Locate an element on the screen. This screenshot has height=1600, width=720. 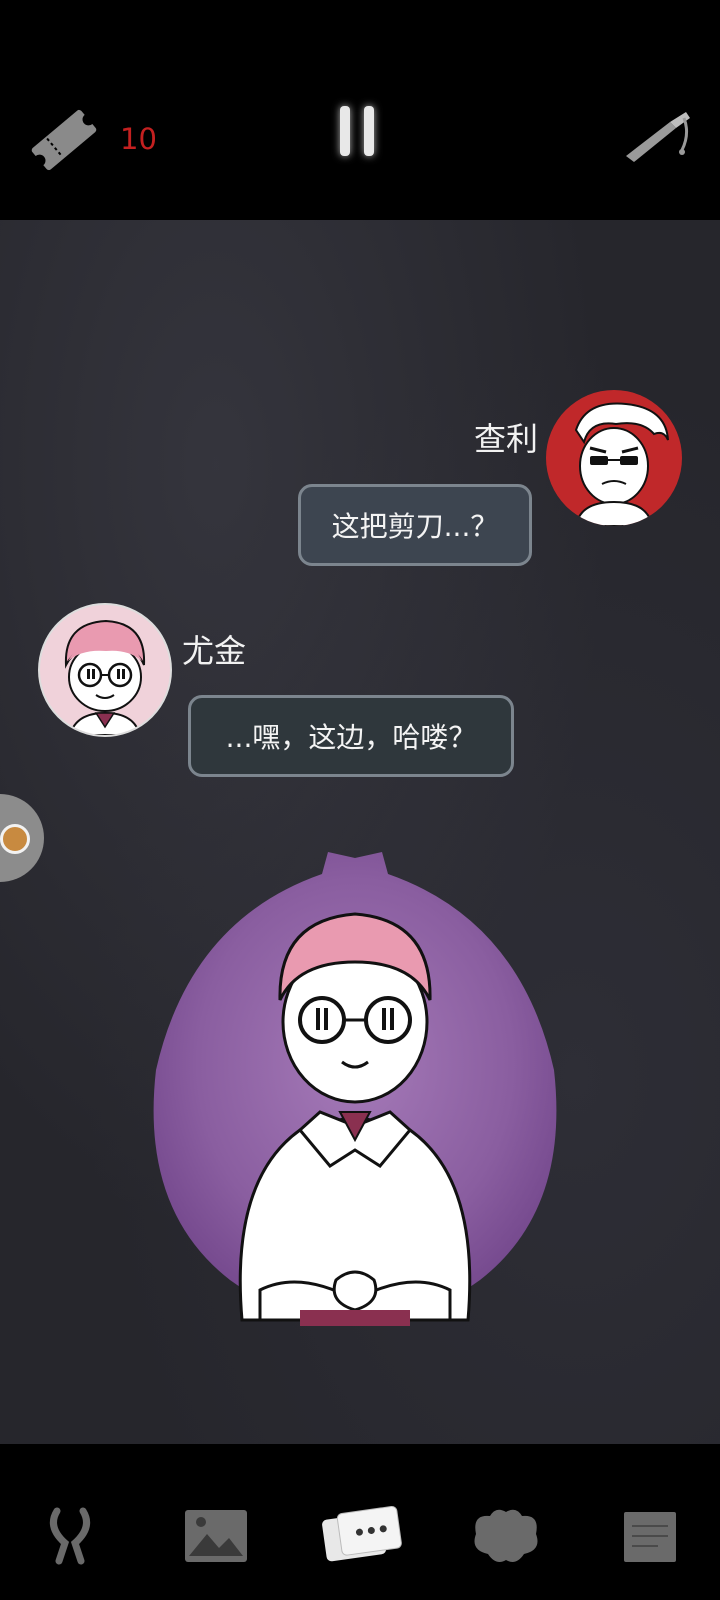
gallery-icon is located at coordinates (216, 1536).